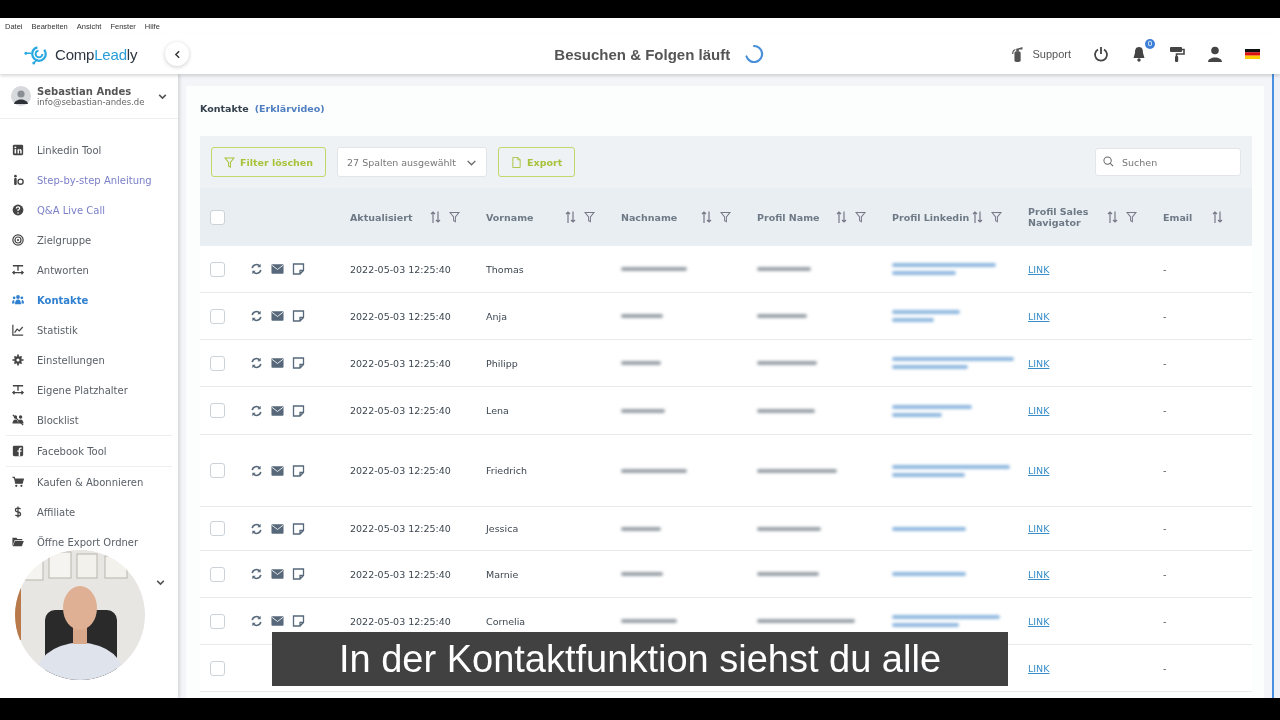 Image resolution: width=1280 pixels, height=720 pixels. What do you see at coordinates (381, 217) in the screenshot?
I see `column-header: Aktualisiert` at bounding box center [381, 217].